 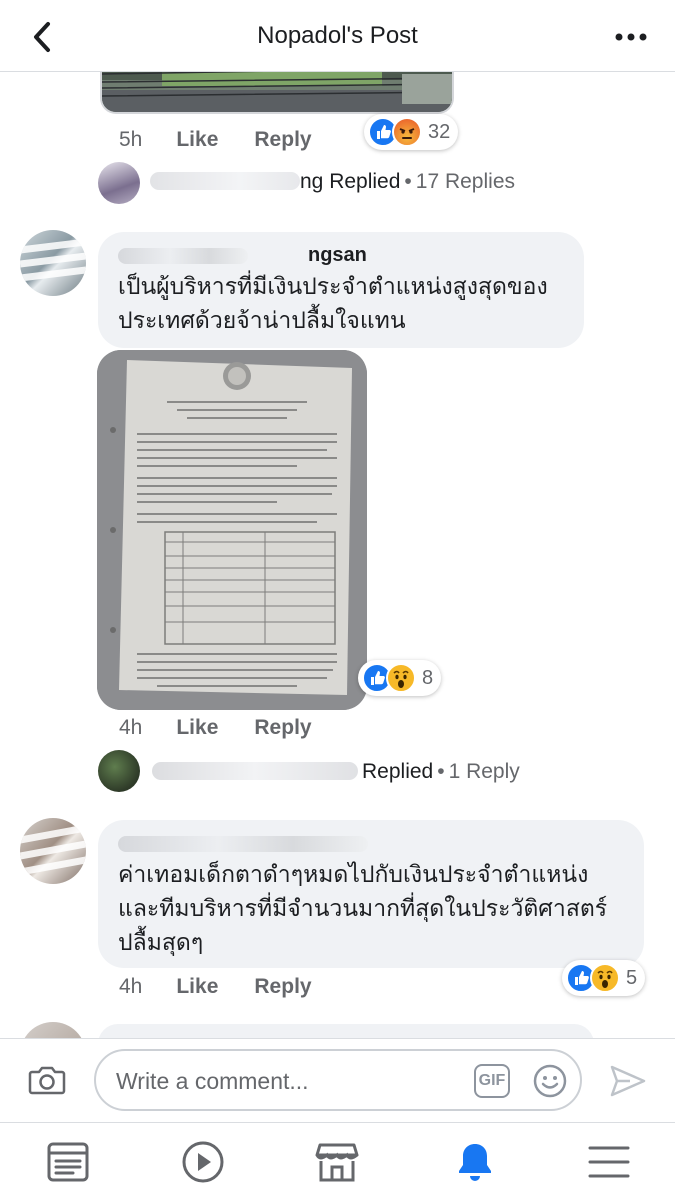 I want to click on reply-author-name: ng Replied, so click(x=350, y=181).